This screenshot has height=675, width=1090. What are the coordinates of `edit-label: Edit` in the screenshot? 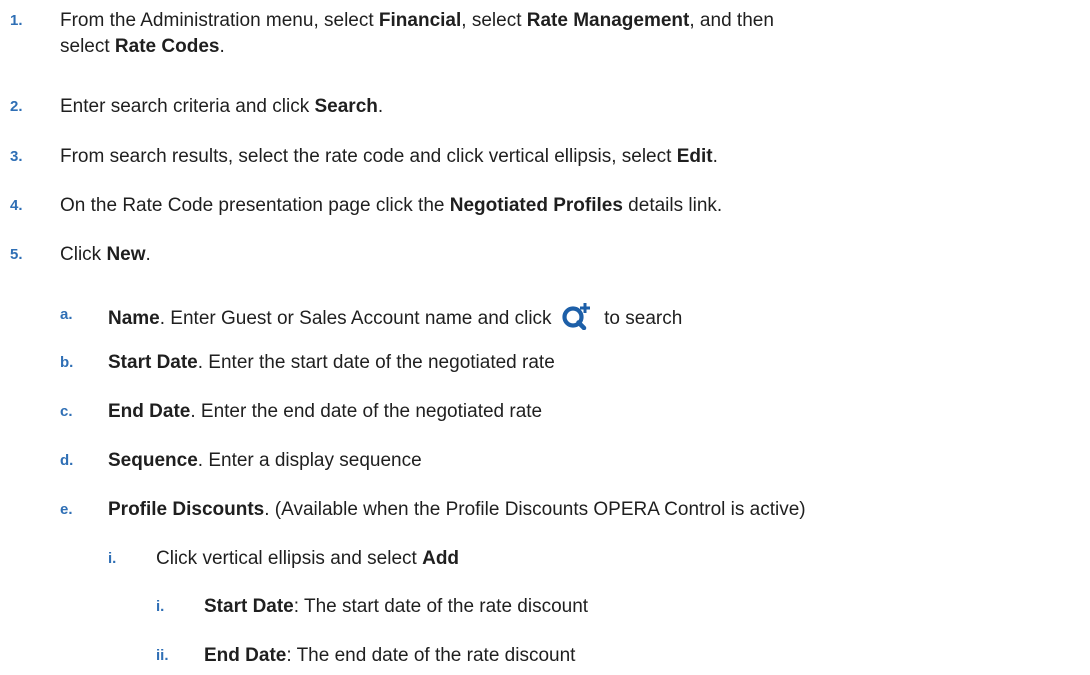 It's located at (694, 156).